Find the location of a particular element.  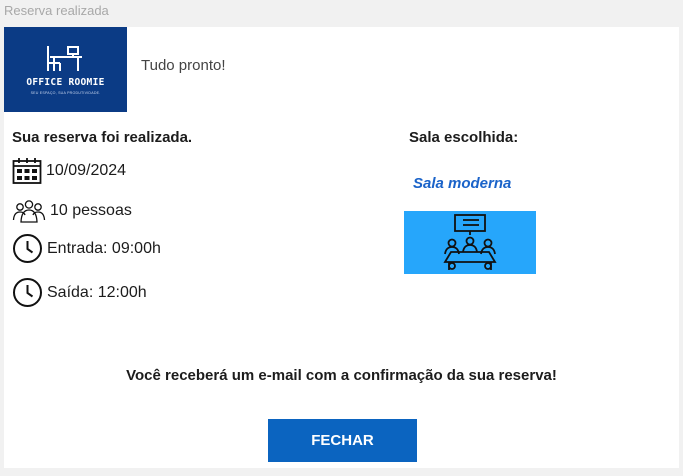

reservation-exit: Saída: 12:00h is located at coordinates (97, 292).